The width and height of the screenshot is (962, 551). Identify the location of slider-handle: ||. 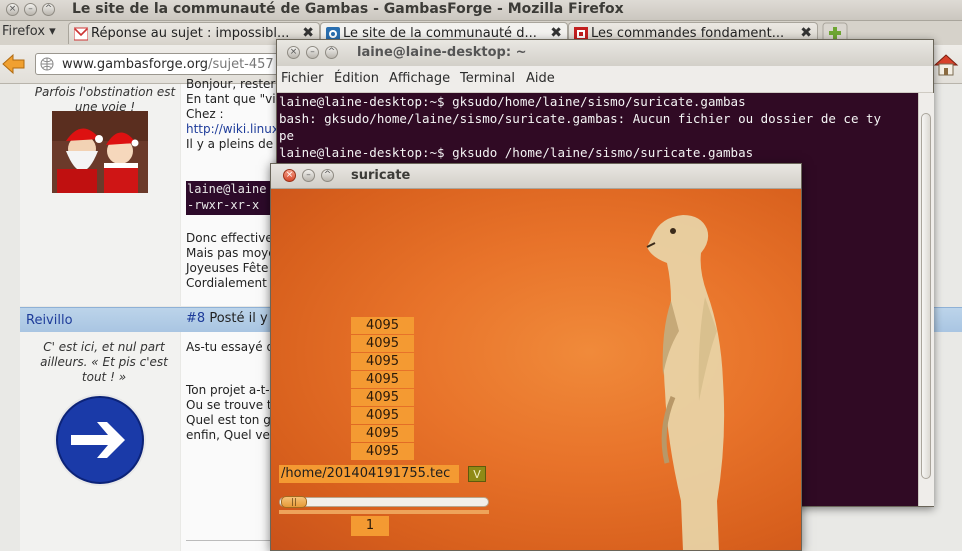
(294, 502).